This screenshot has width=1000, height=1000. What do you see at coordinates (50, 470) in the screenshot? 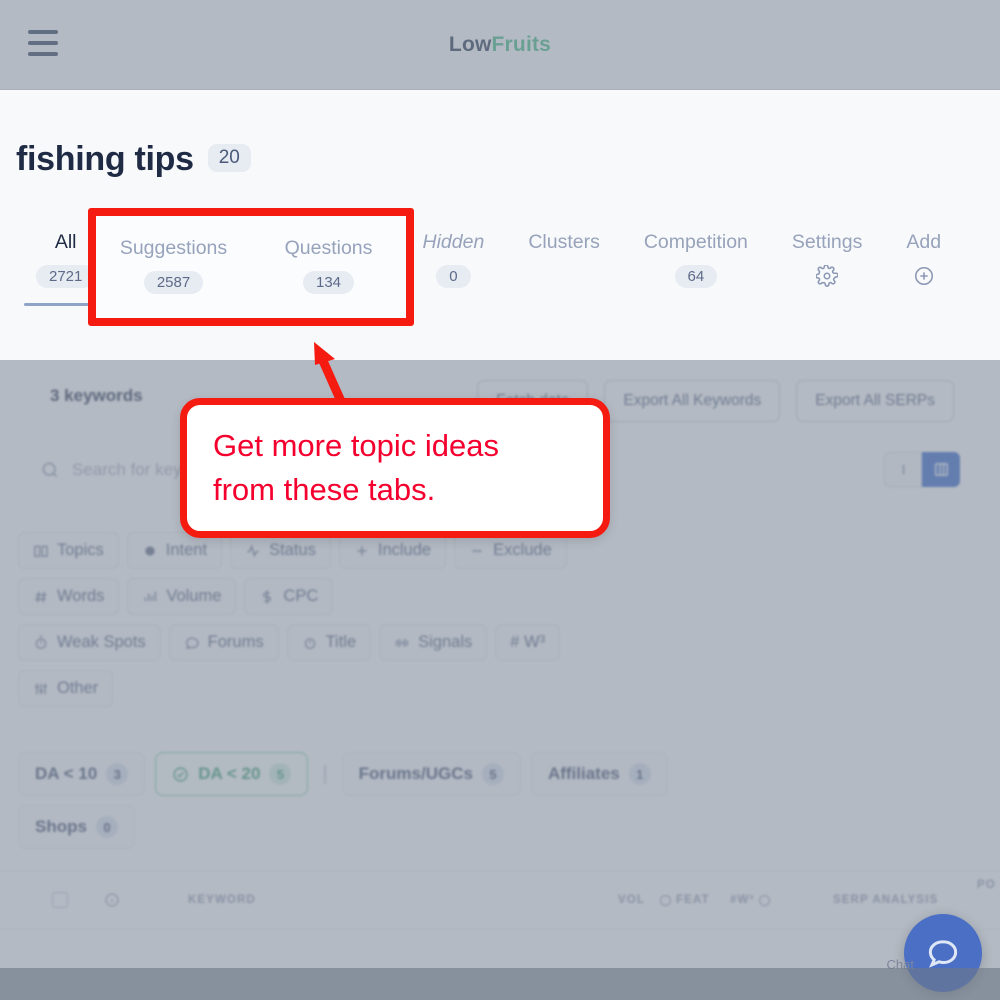
I see `search-icon` at bounding box center [50, 470].